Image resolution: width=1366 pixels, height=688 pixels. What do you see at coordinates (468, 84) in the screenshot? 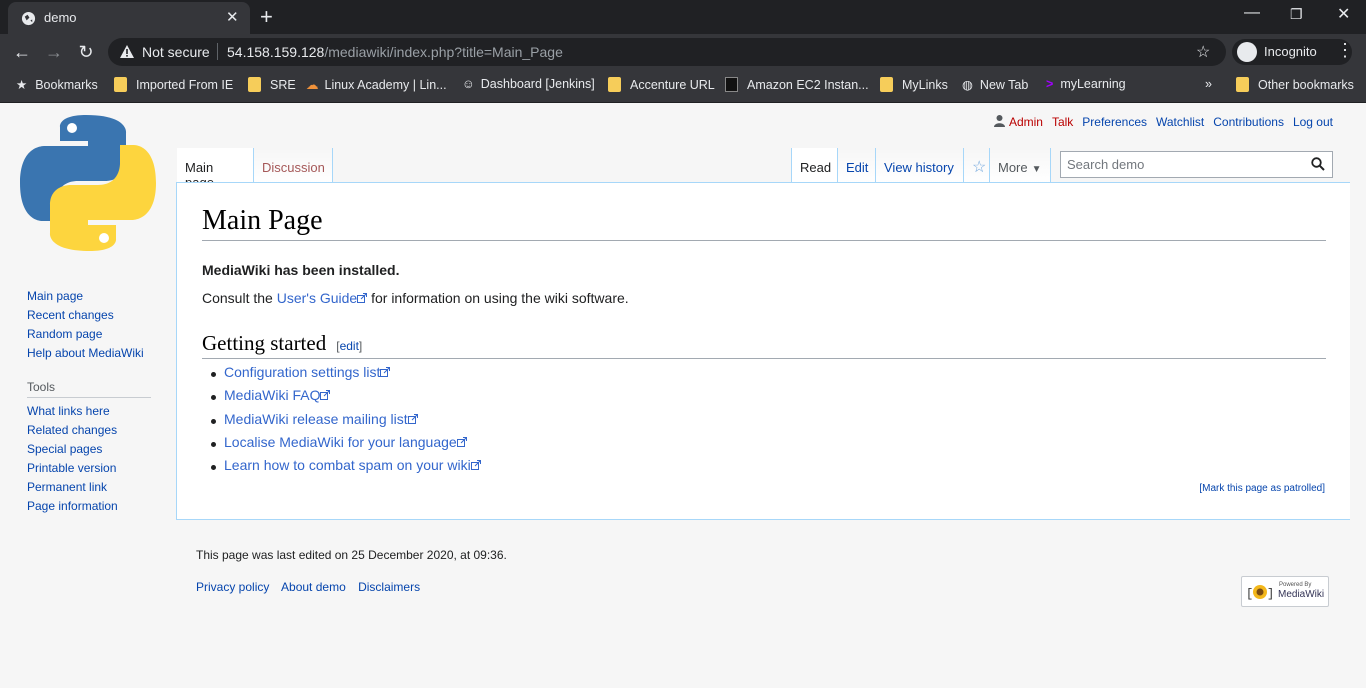
I see `jenkins-icon: ☺` at bounding box center [468, 84].